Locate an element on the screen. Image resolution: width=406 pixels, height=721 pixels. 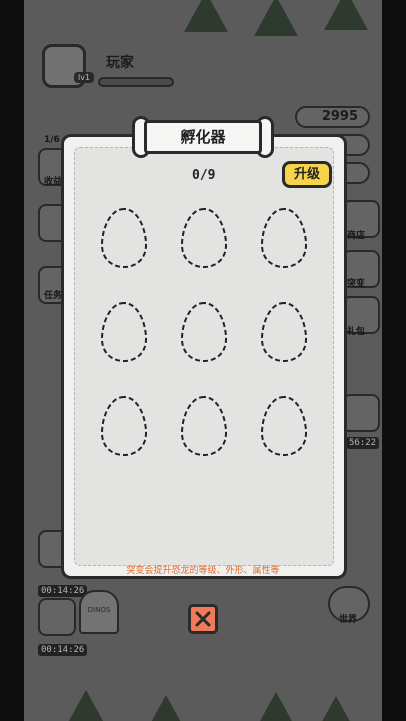
letterbox-right is located at coordinates (394, 360).